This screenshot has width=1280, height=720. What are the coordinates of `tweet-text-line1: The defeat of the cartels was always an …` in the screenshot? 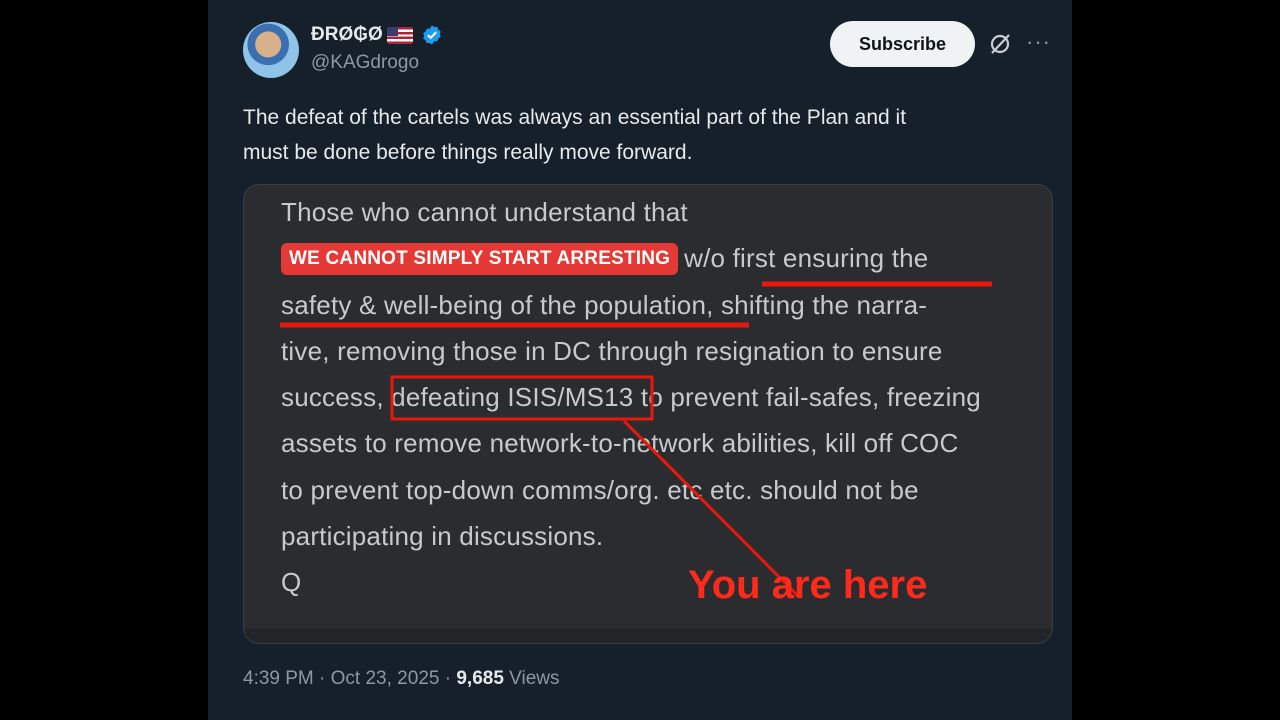 It's located at (575, 117).